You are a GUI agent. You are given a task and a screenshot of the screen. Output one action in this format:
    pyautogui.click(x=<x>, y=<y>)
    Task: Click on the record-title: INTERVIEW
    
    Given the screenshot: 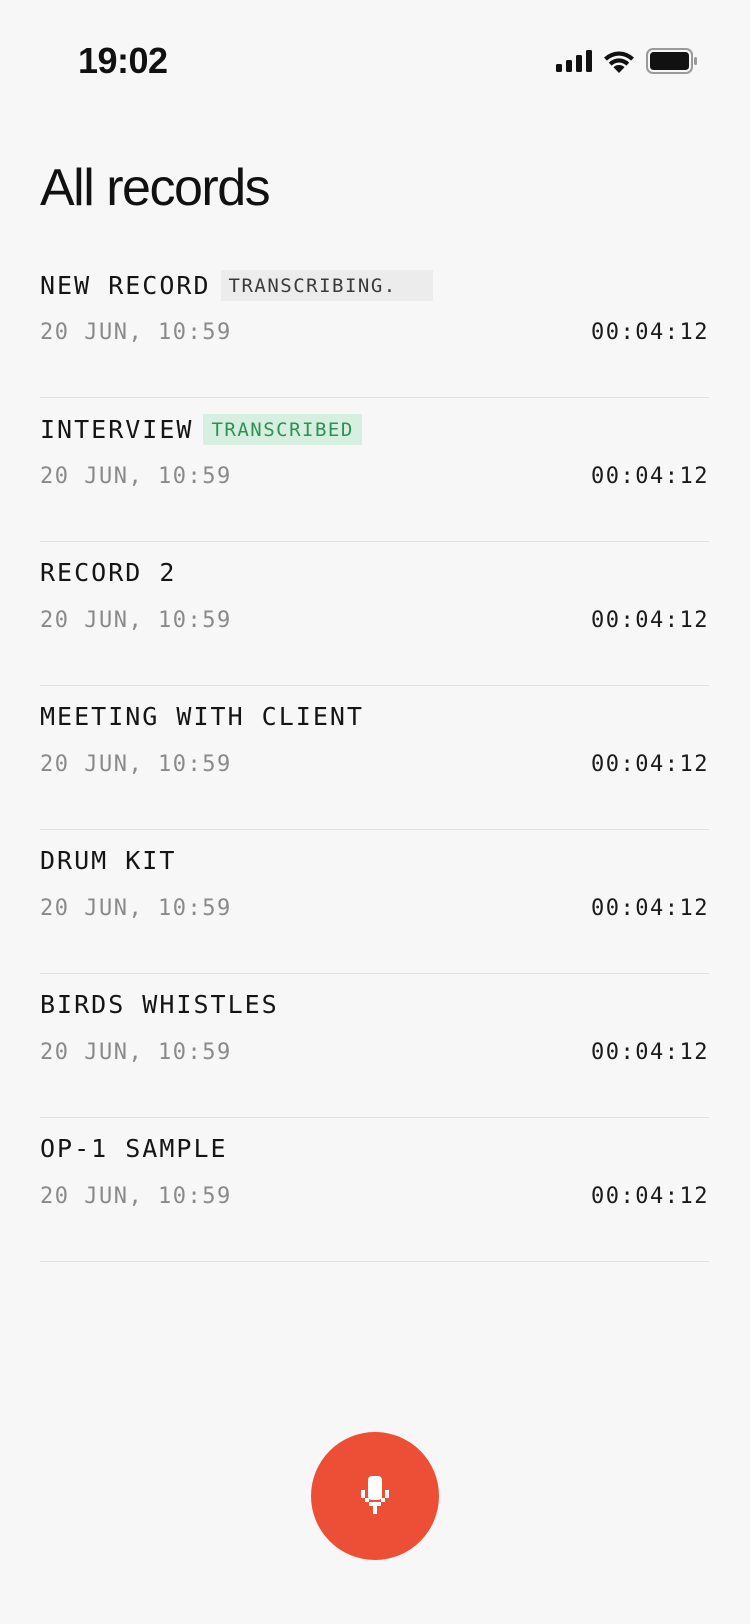 What is the action you would take?
    pyautogui.click(x=117, y=429)
    